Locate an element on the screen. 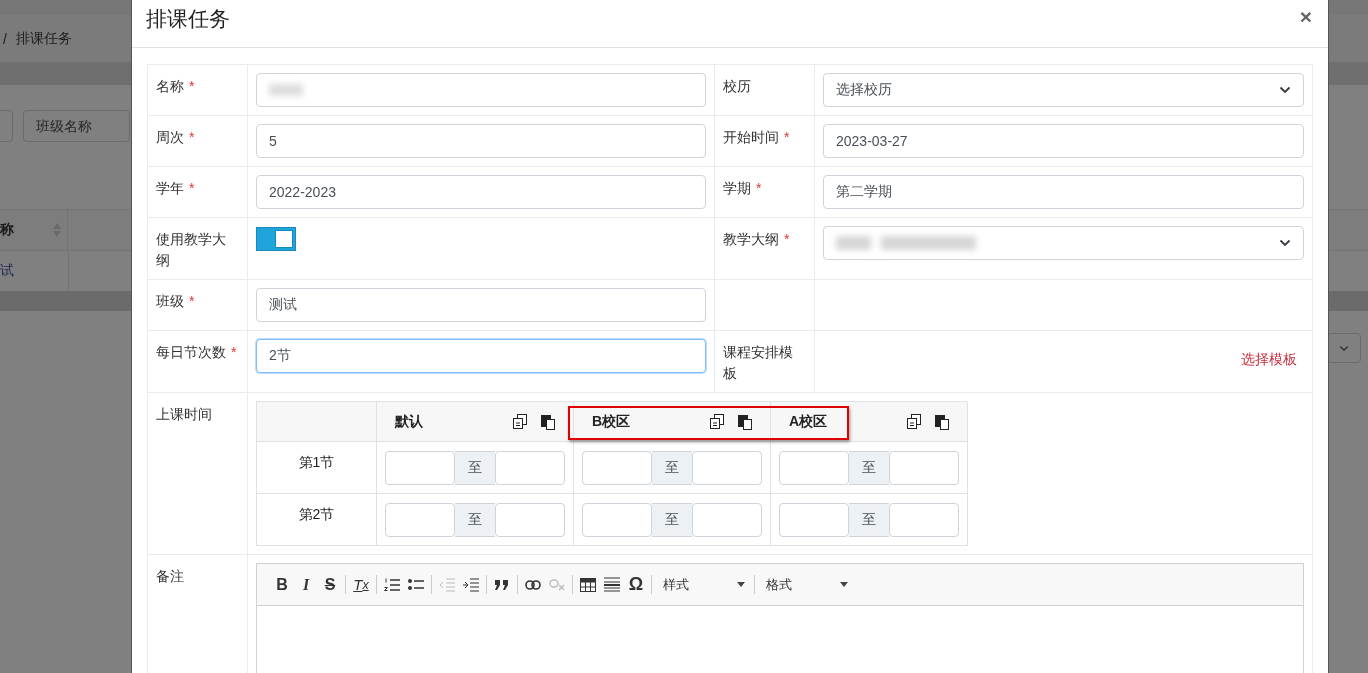 Image resolution: width=1368 pixels, height=673 pixels. field-value: 测试 is located at coordinates (283, 305).